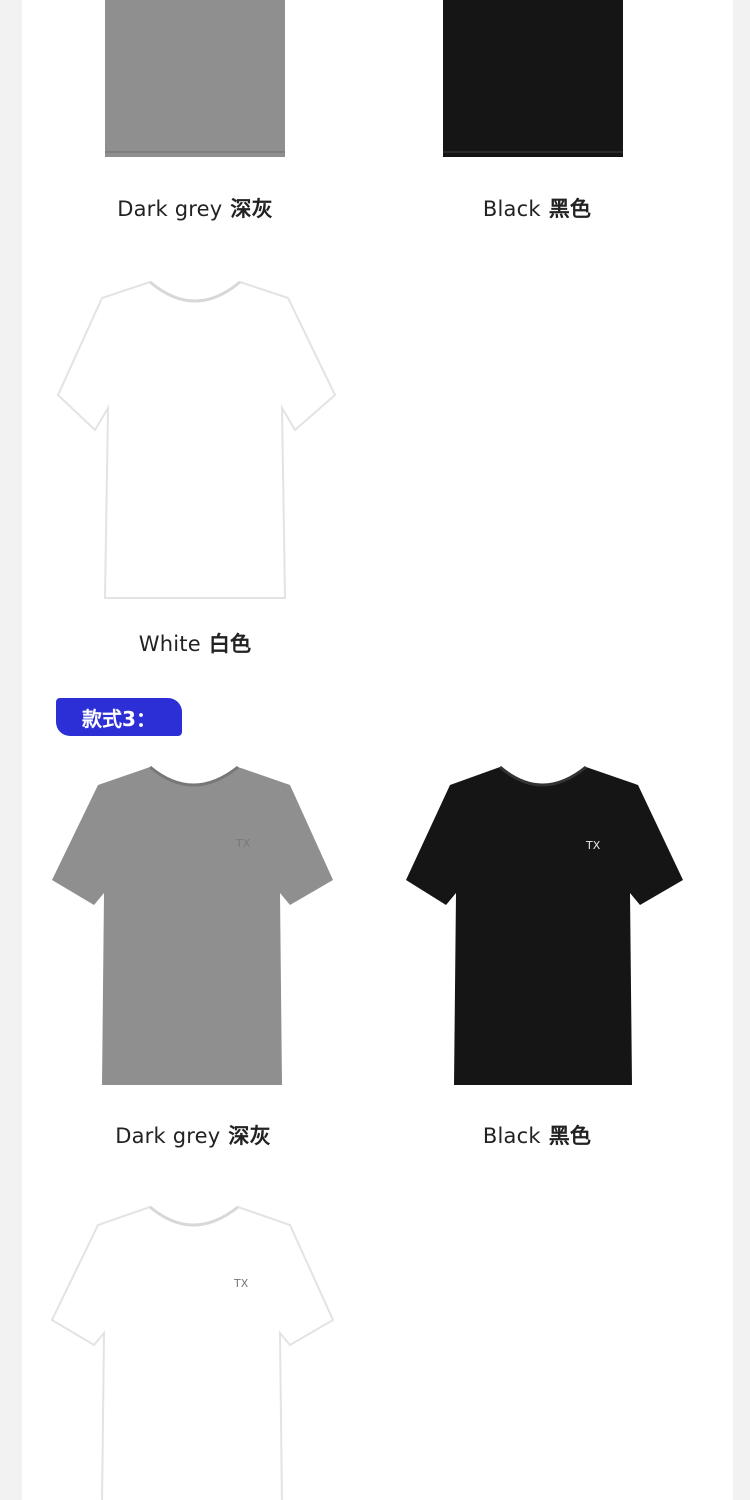 This screenshot has height=1500, width=750. Describe the element at coordinates (119, 717) in the screenshot. I see `style-3-badge: 款式3：` at that location.